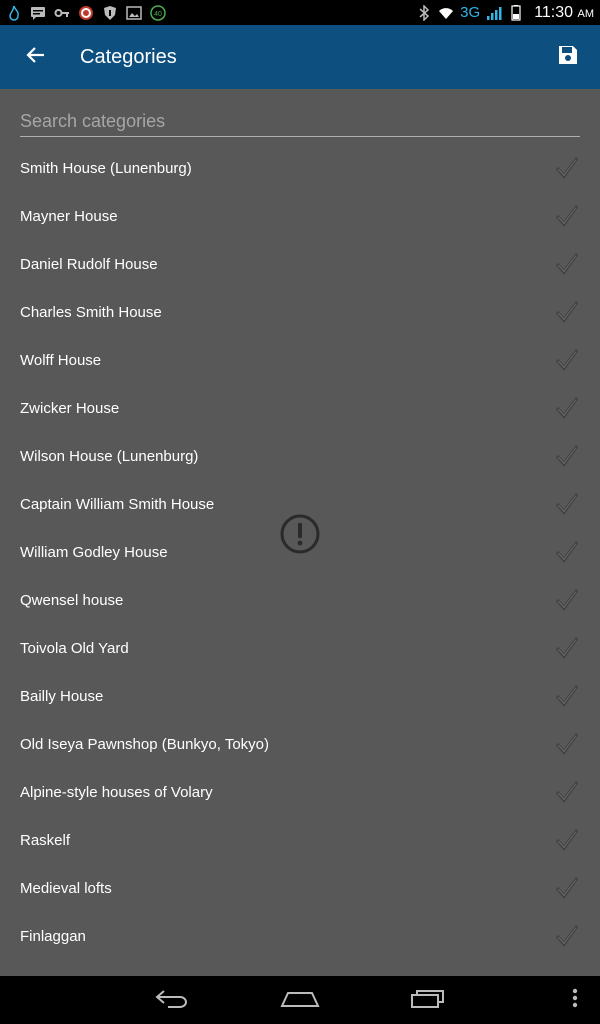  Describe the element at coordinates (300, 792) in the screenshot. I see `category-item: Alpine-style houses of Volary` at that location.